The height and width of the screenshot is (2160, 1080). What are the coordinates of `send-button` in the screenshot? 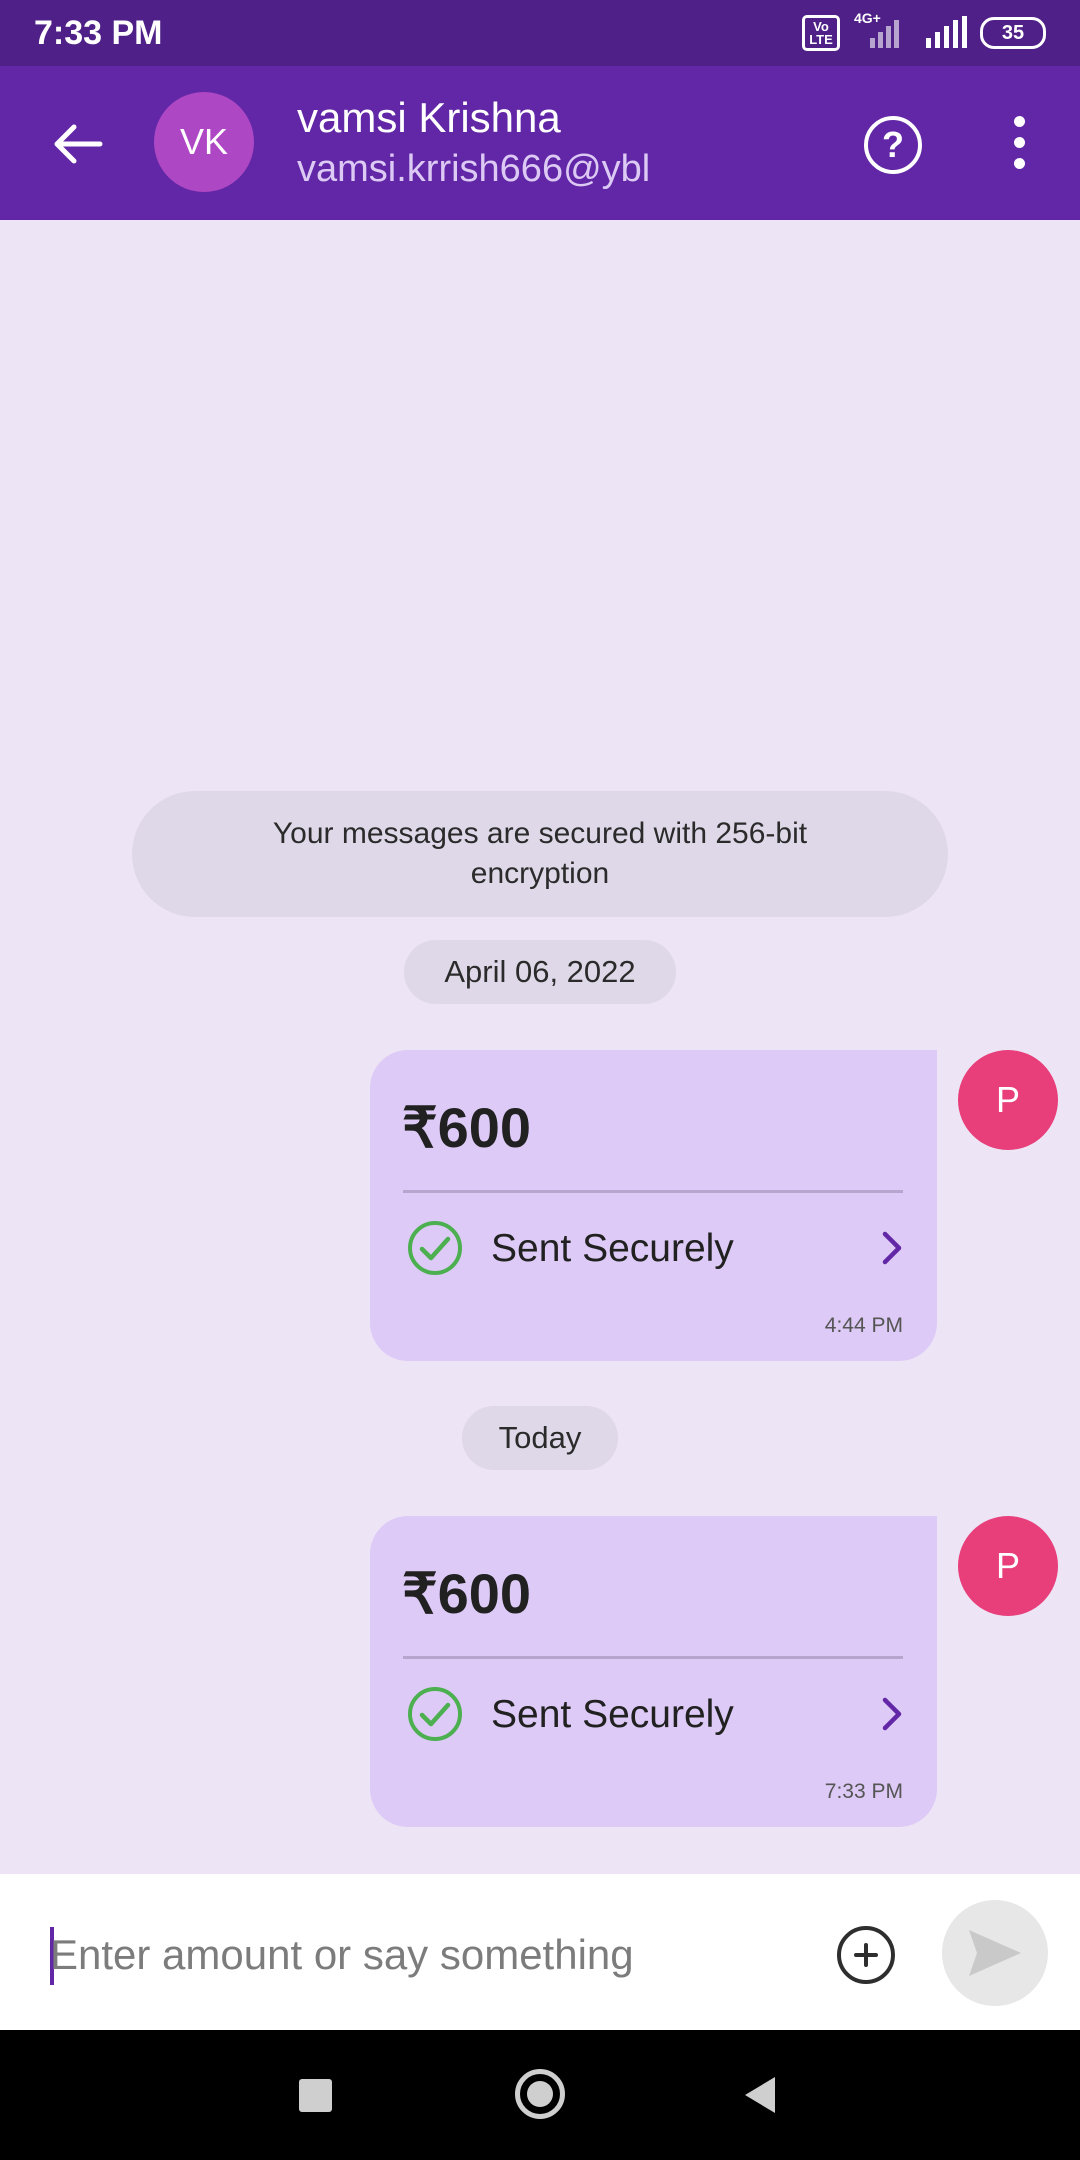 It's located at (995, 1953).